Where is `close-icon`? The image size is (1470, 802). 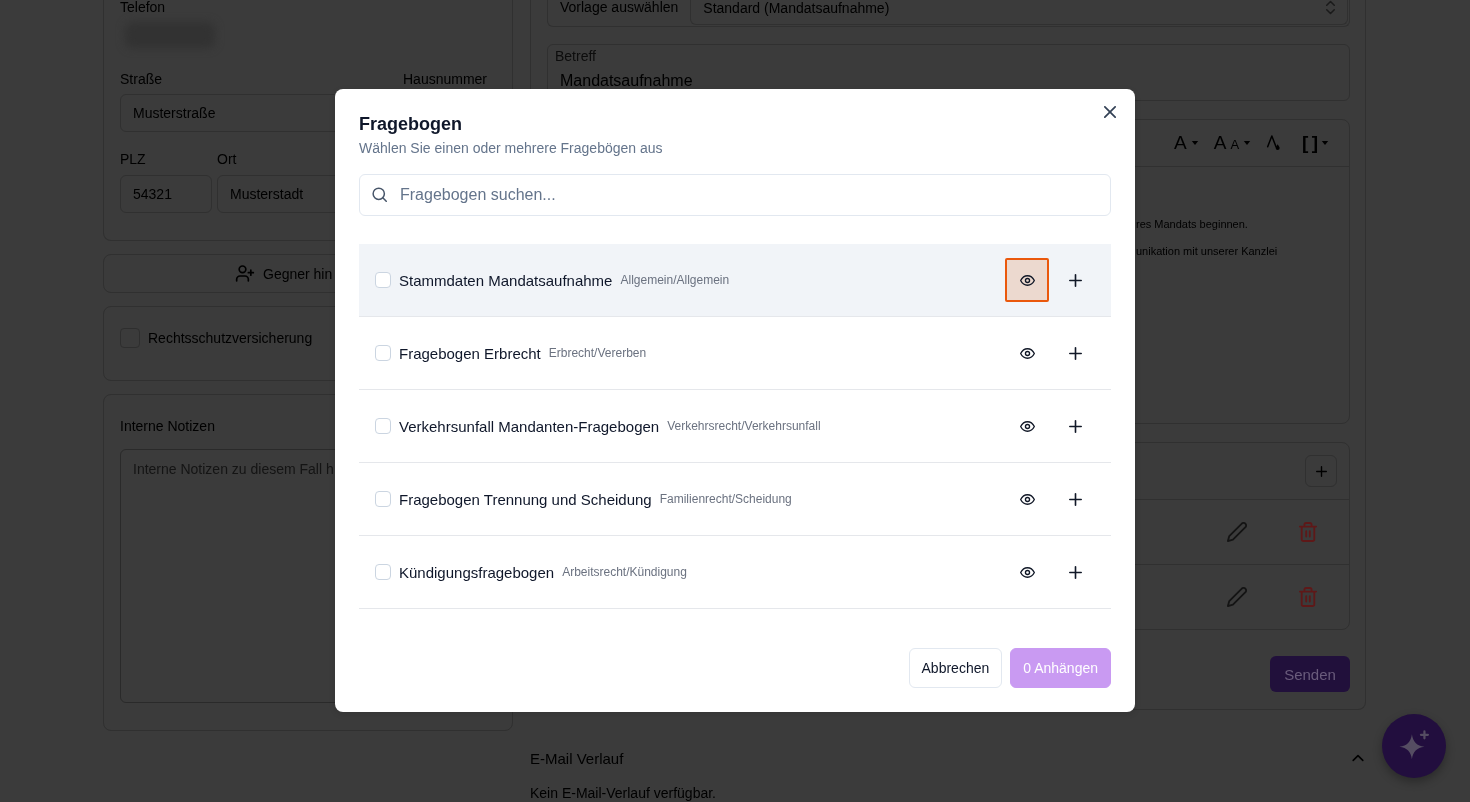
close-icon is located at coordinates (1110, 112).